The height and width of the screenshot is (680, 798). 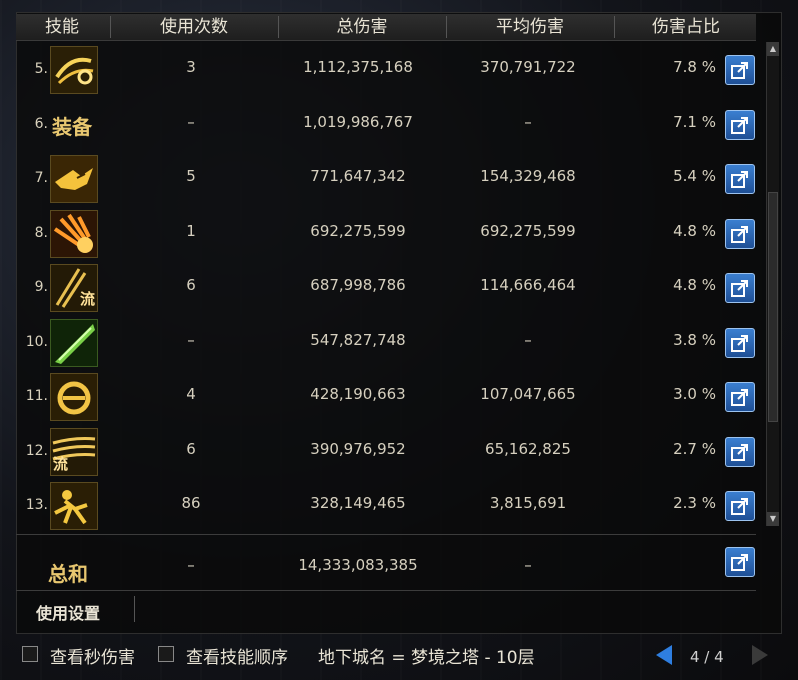 What do you see at coordinates (194, 27) in the screenshot?
I see `header-uses: 使用次数` at bounding box center [194, 27].